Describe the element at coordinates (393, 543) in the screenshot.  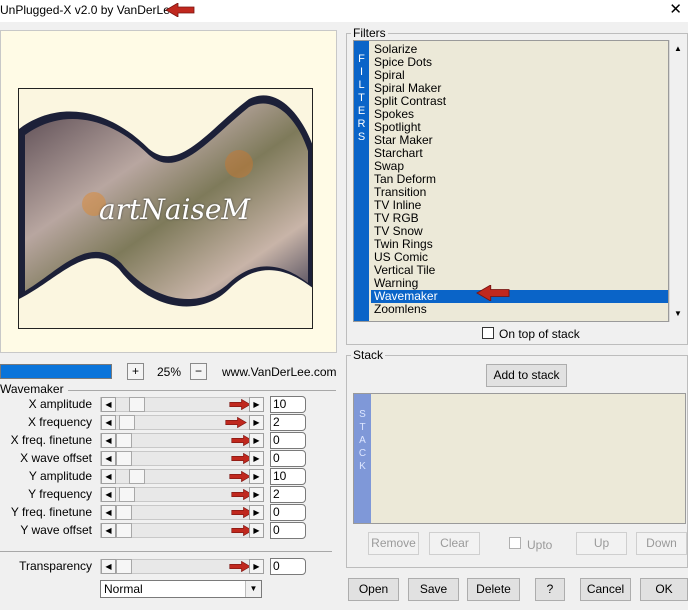
I see `remove-button: Remove` at that location.